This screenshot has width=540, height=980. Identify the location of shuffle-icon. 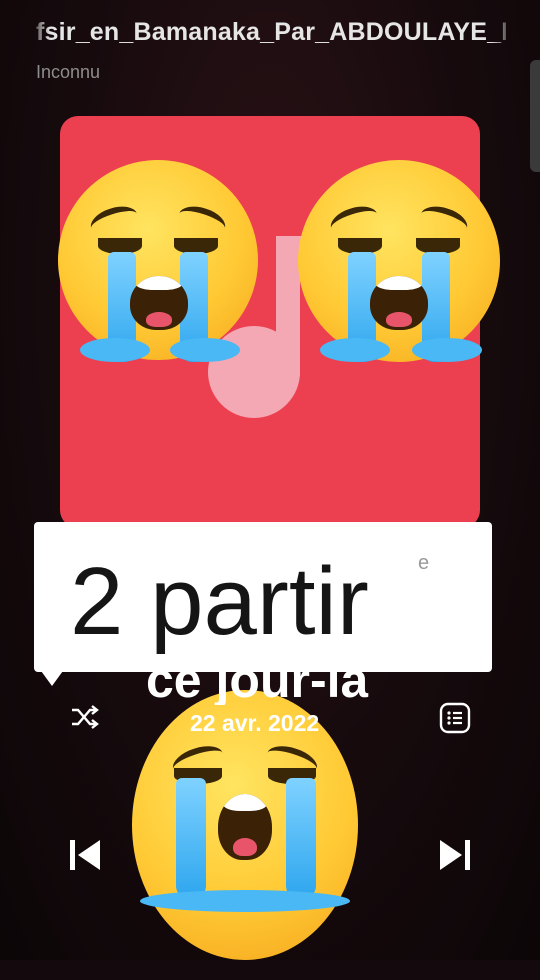
(85, 717).